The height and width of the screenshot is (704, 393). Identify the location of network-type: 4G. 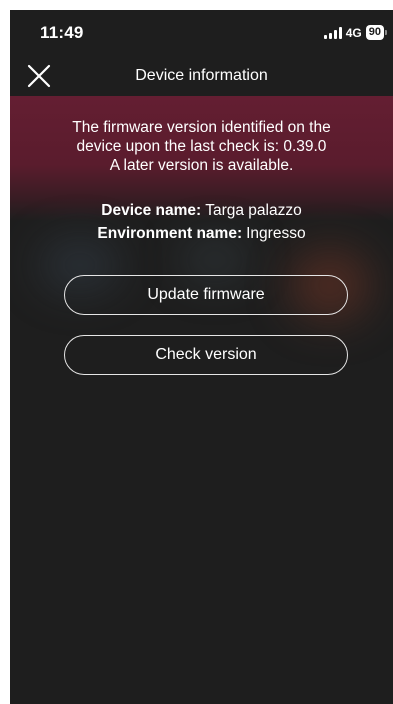
(353, 32).